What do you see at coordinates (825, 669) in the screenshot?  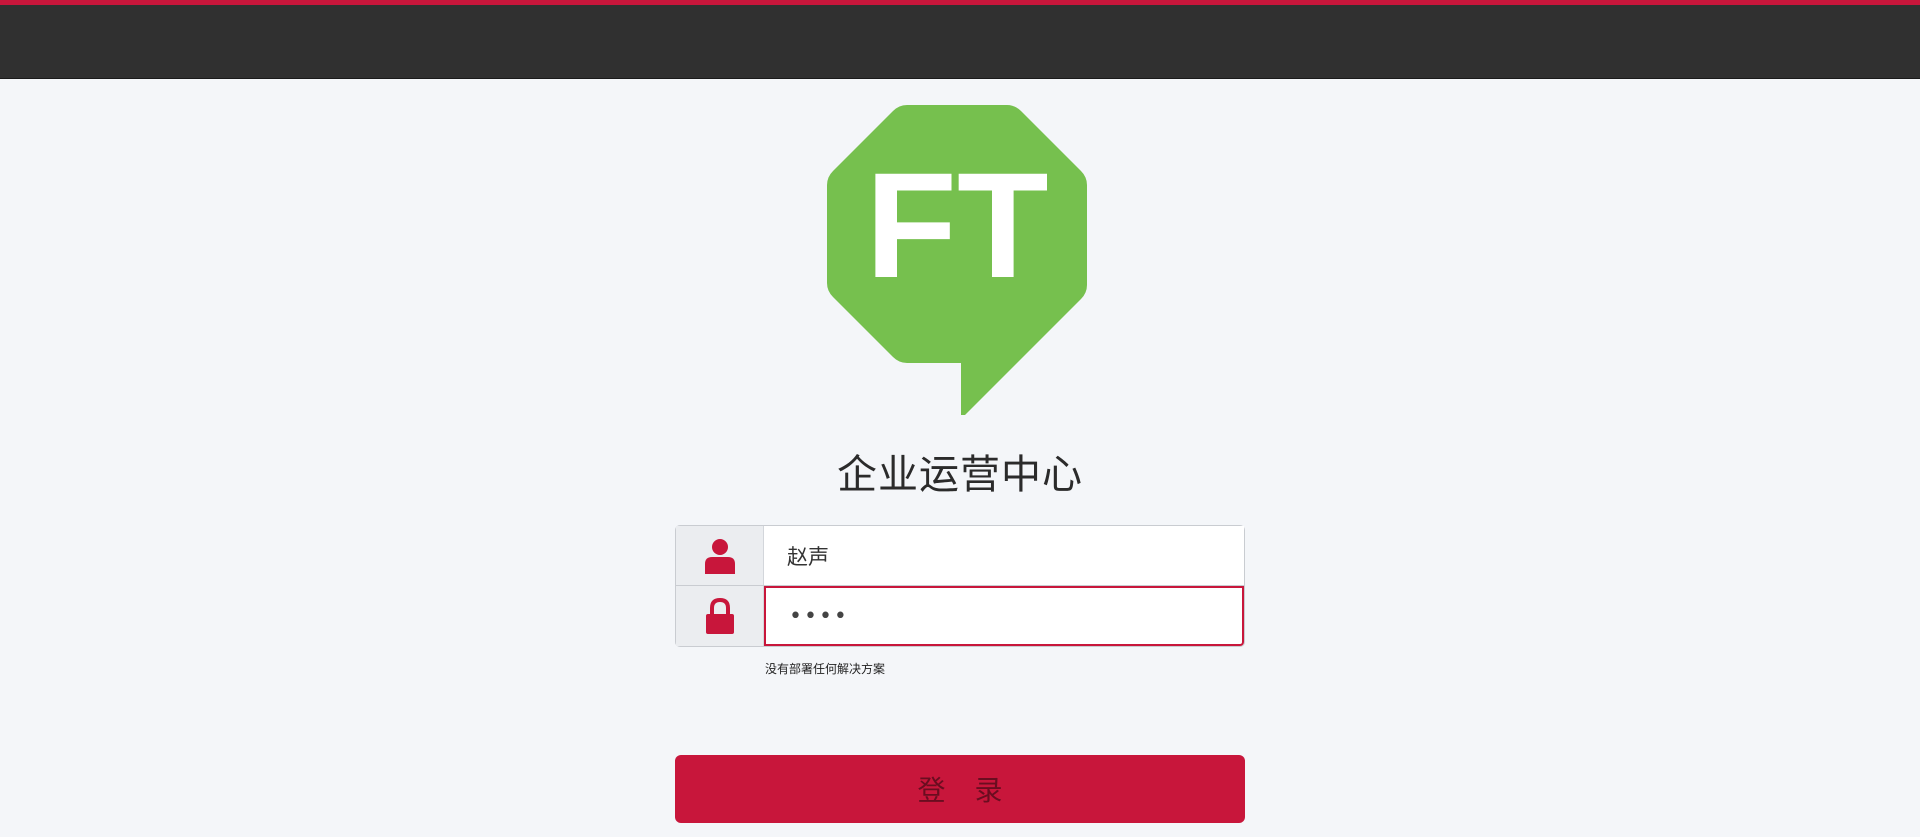 I see `status-message: 没有部署任何解决方案` at bounding box center [825, 669].